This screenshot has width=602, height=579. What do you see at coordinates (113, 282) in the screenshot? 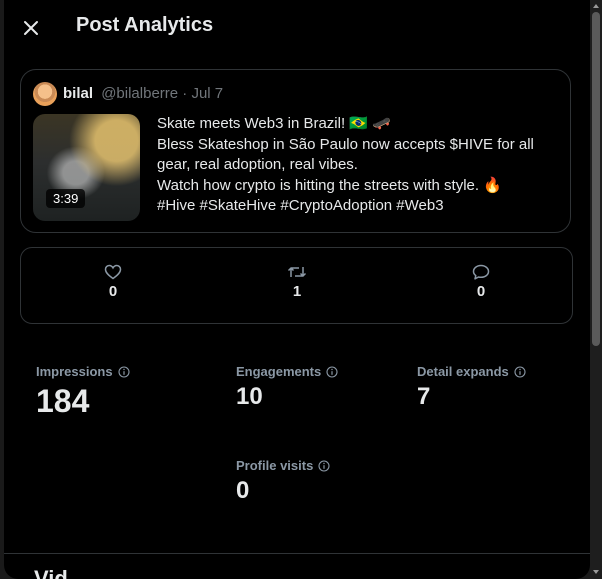
I see `likes-count: 0` at bounding box center [113, 282].